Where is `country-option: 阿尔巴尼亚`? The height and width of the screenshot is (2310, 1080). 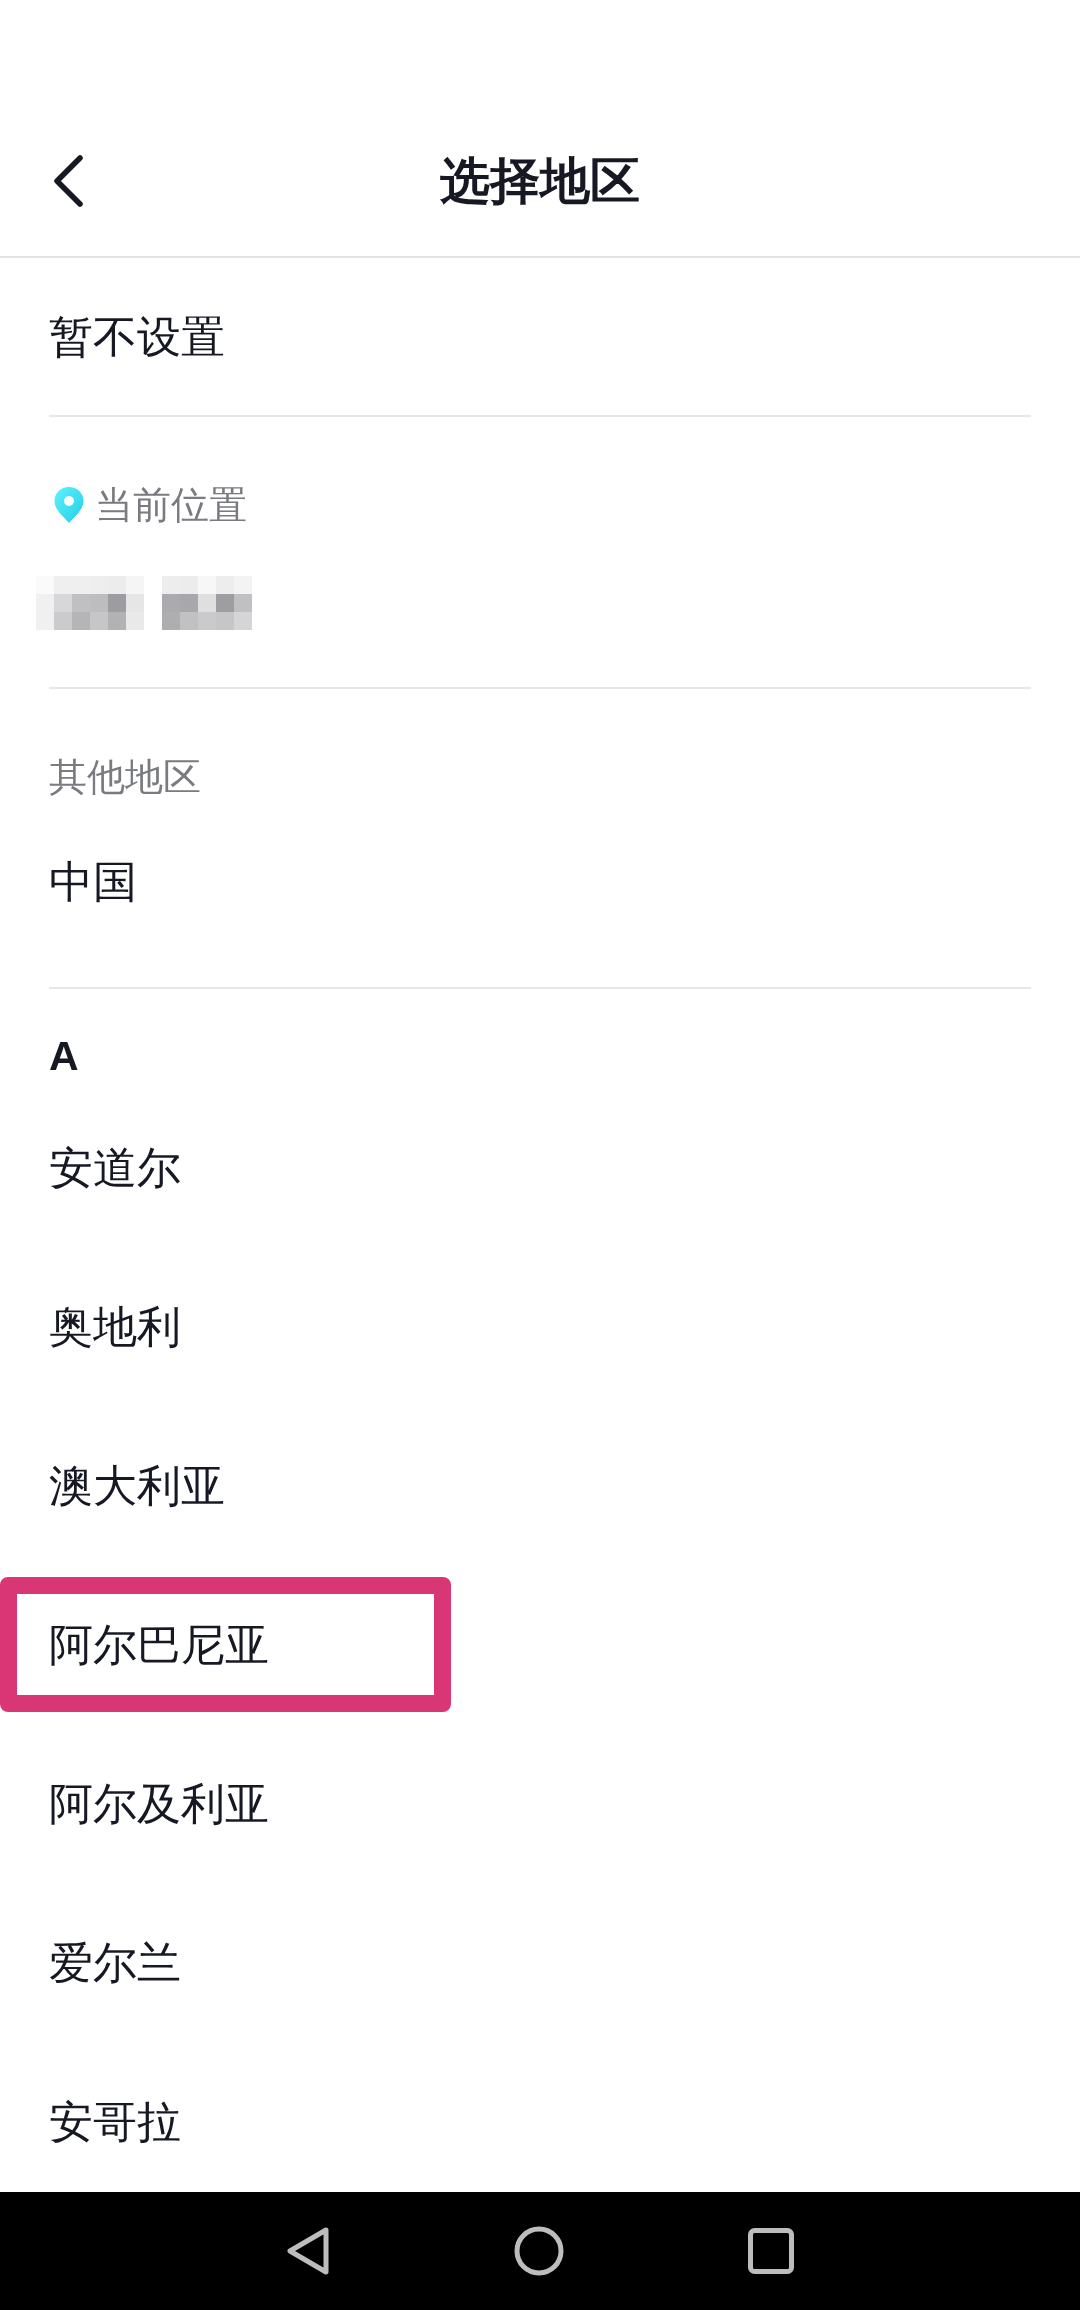 country-option: 阿尔巴尼亚 is located at coordinates (159, 1644).